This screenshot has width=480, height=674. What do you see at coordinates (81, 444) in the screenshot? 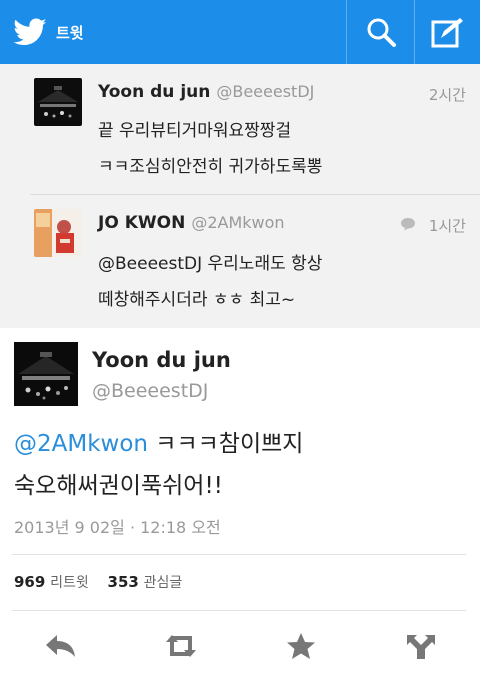
I see `mention-link: @2AMkwon` at bounding box center [81, 444].